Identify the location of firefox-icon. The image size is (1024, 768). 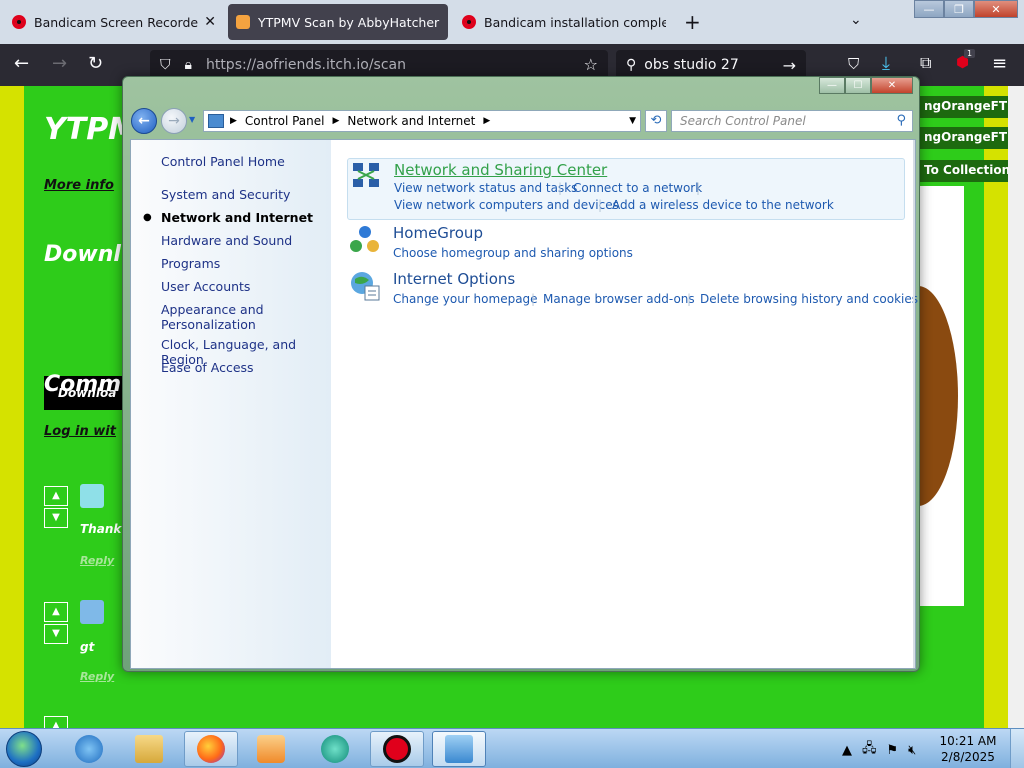
(211, 749).